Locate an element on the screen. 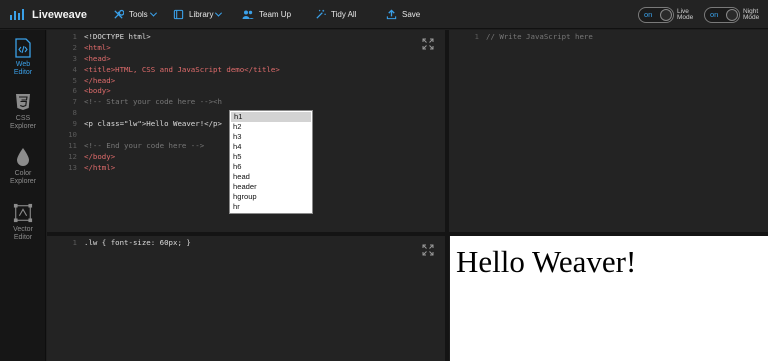  line-number: 9 is located at coordinates (74, 124).